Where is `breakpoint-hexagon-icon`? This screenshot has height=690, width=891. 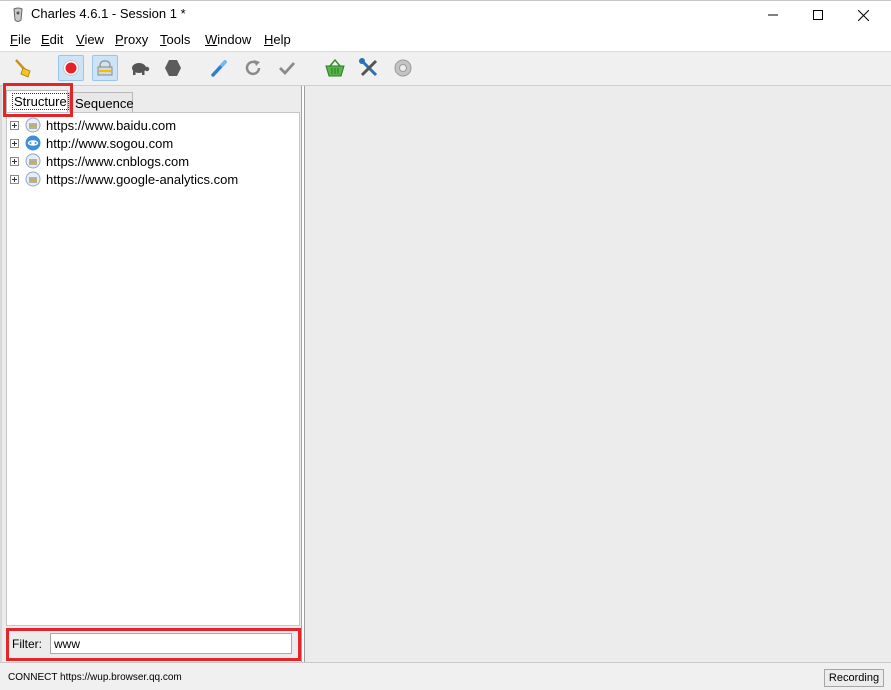
breakpoint-hexagon-icon is located at coordinates (173, 68).